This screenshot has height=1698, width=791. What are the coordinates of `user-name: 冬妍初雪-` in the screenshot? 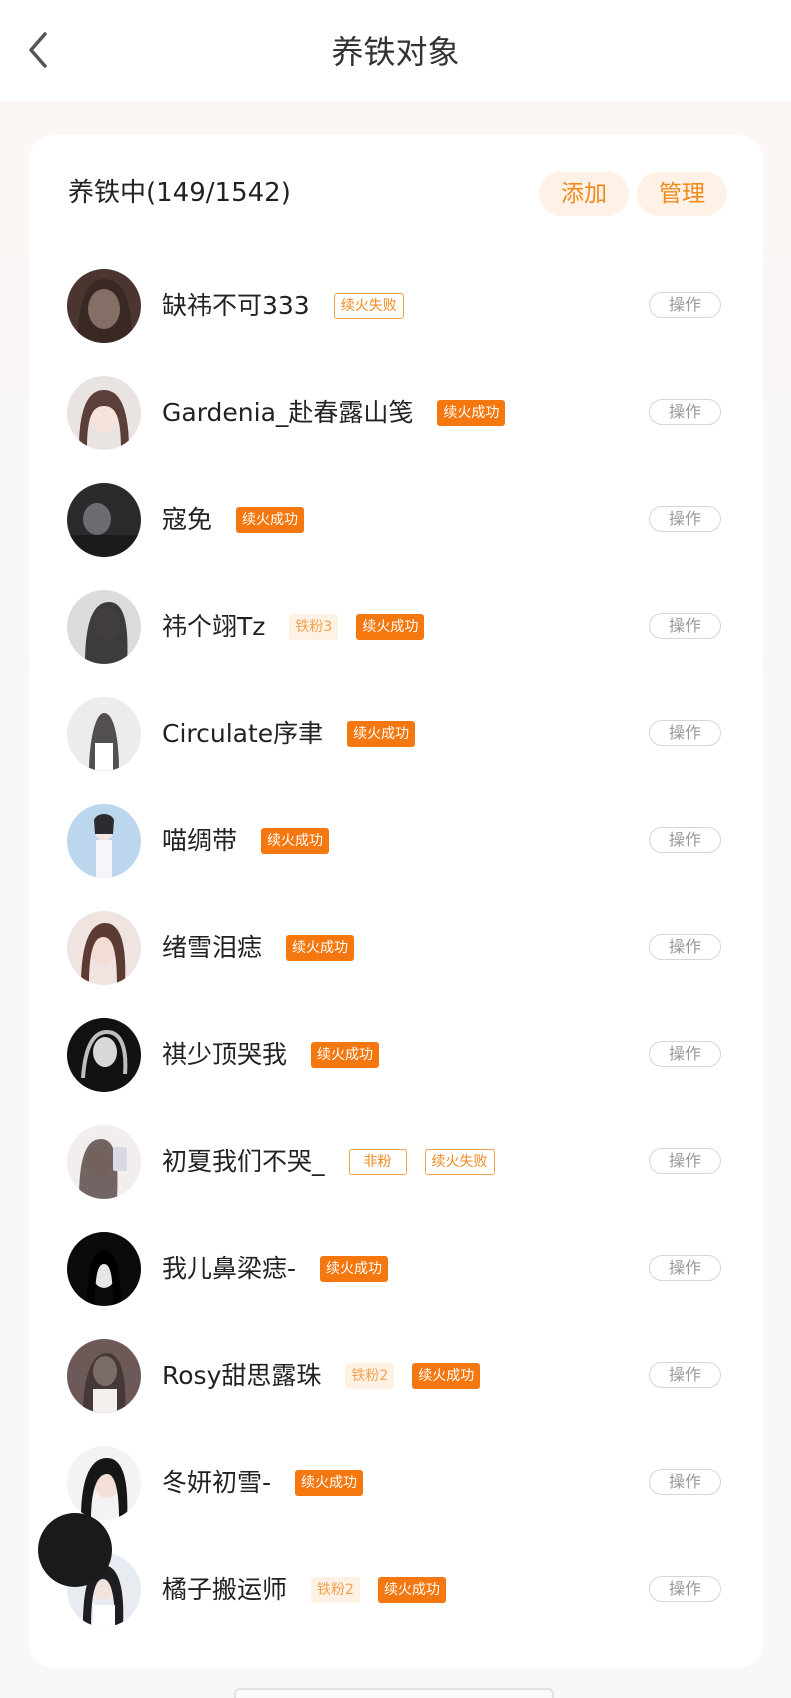 It's located at (217, 1482).